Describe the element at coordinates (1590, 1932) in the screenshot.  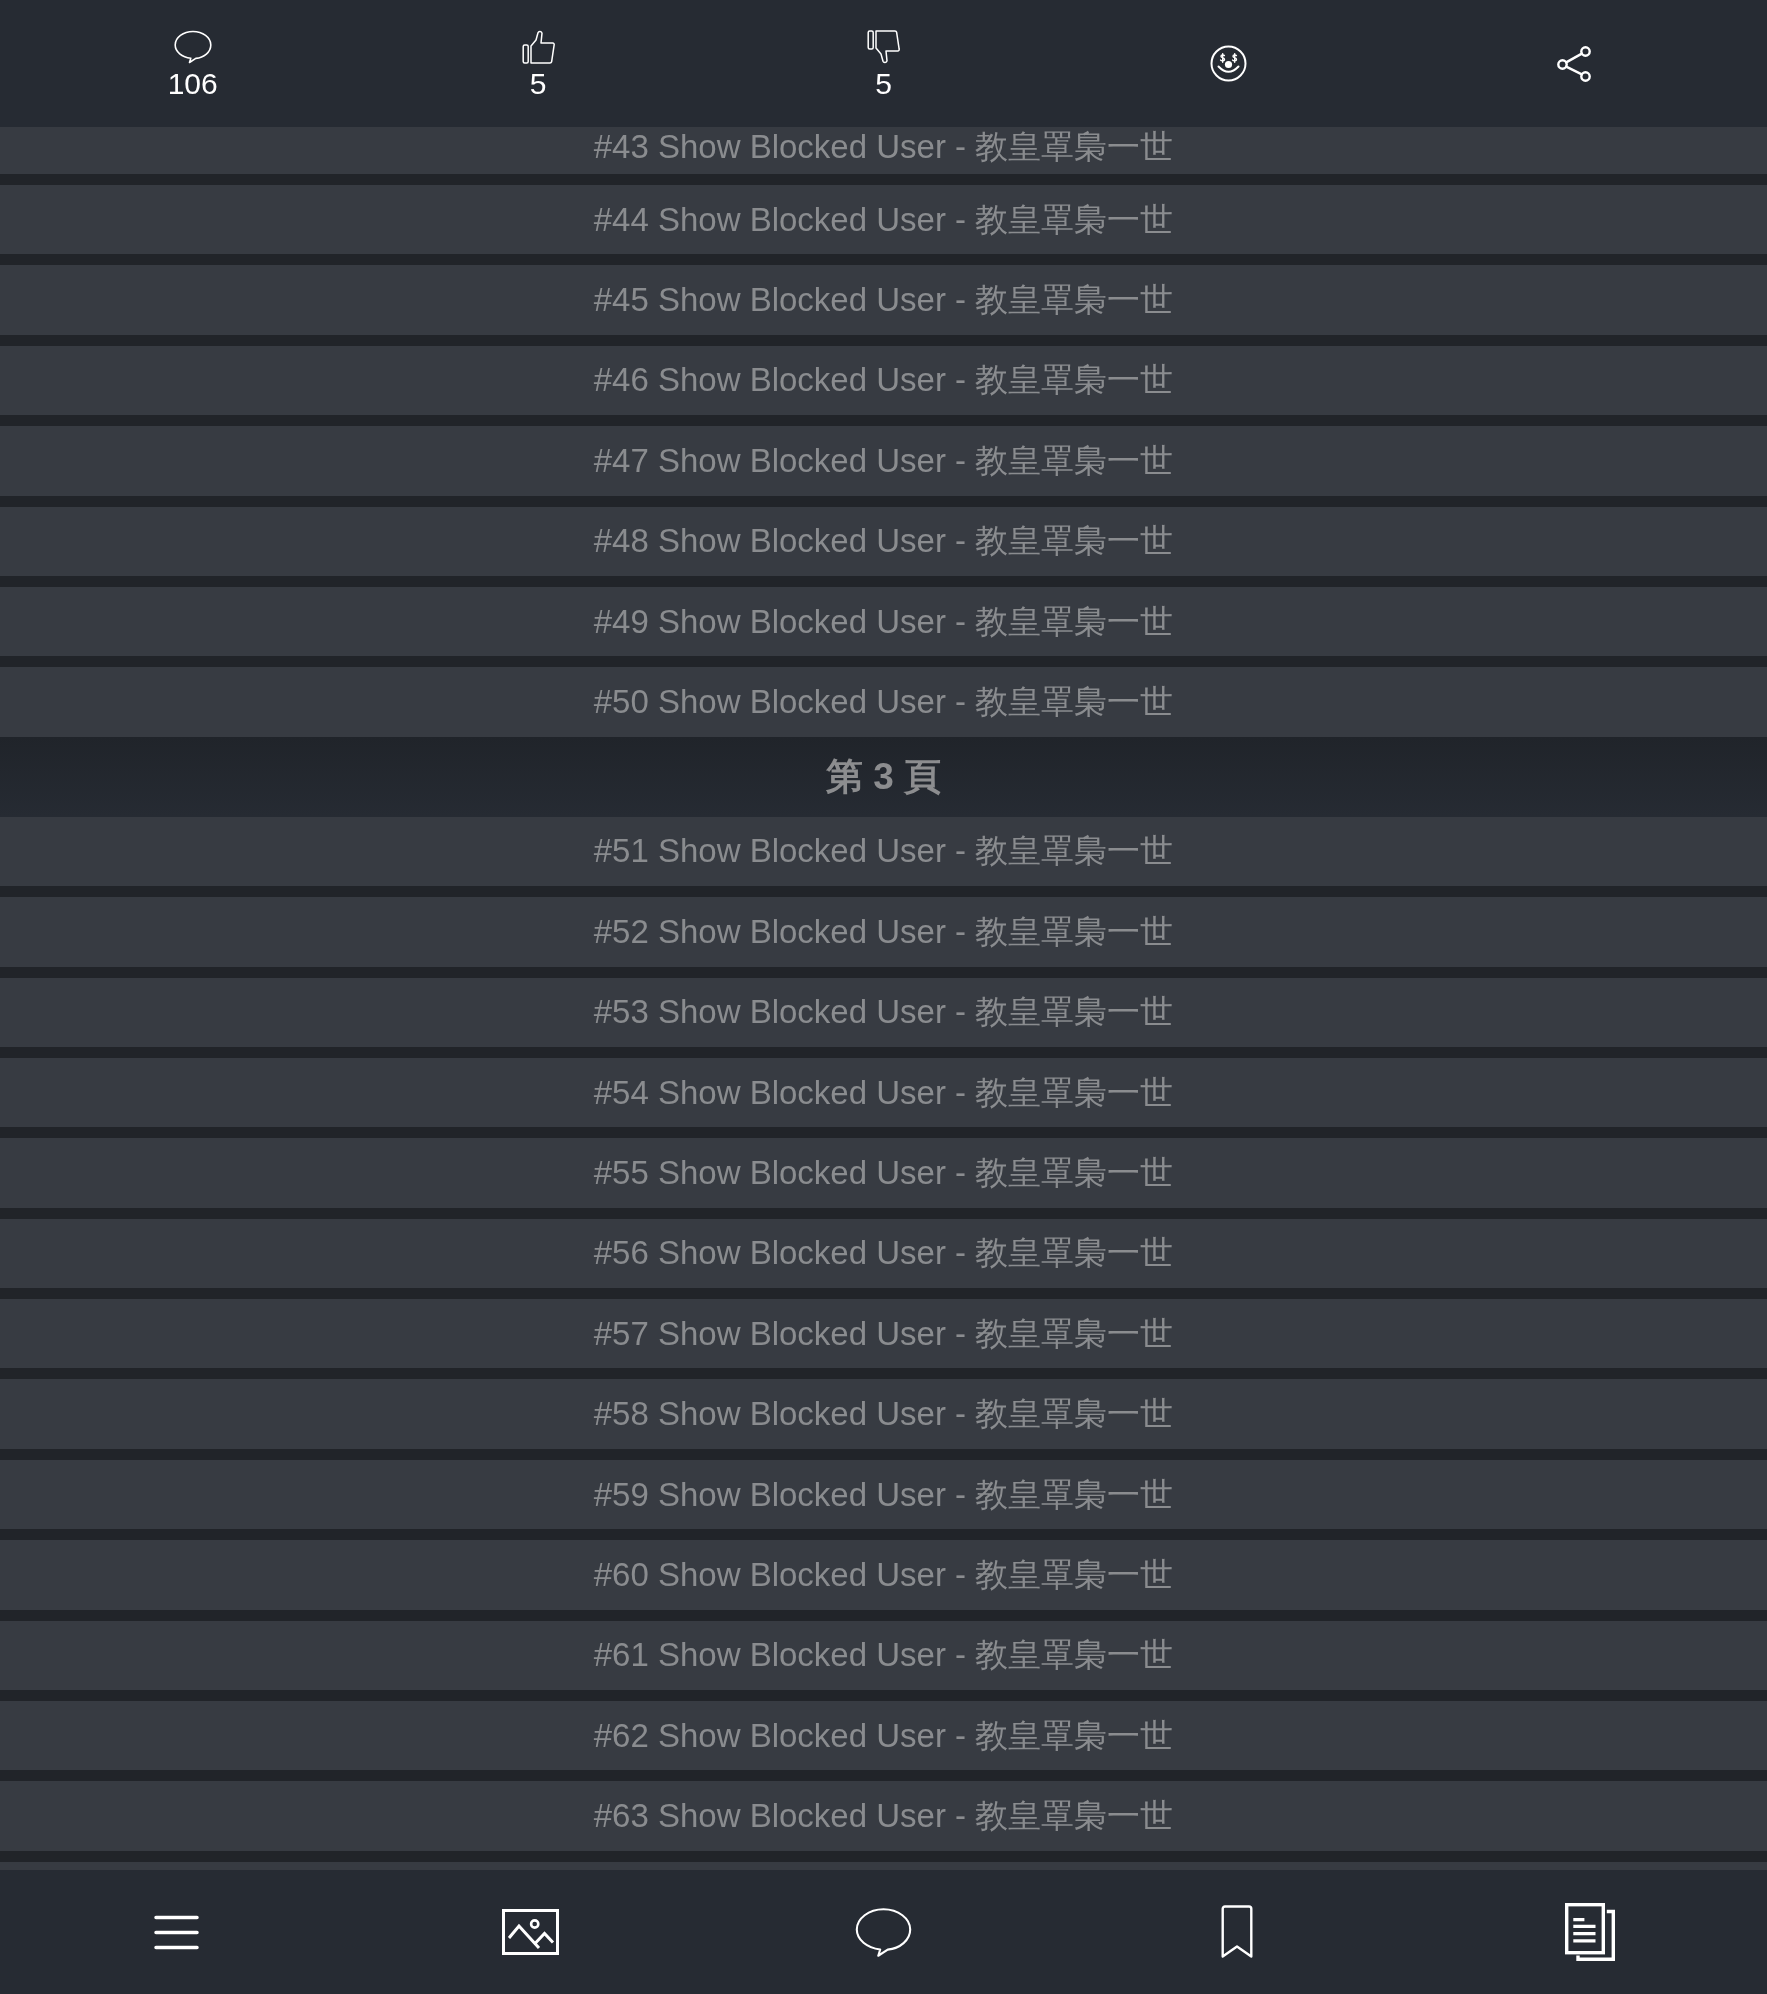
I see `document-icon` at that location.